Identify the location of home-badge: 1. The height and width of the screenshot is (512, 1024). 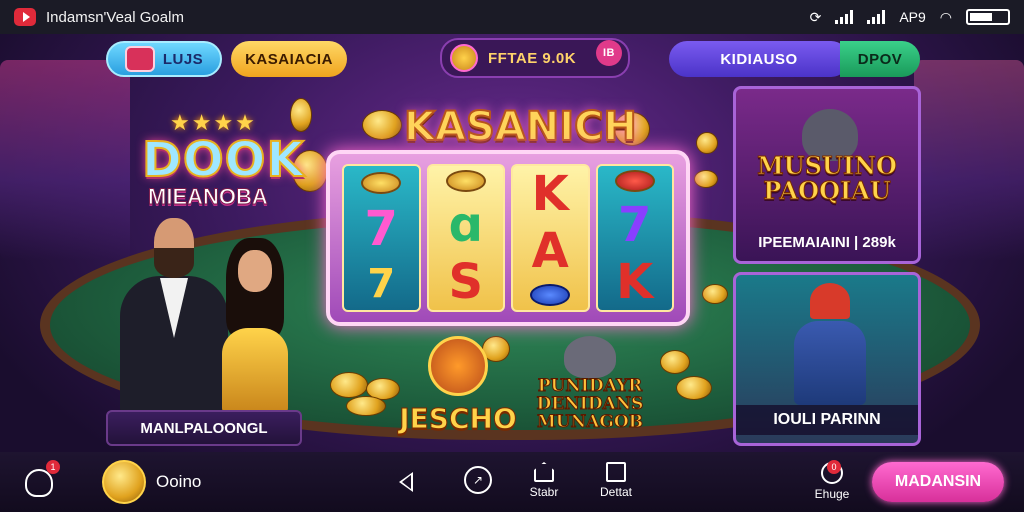
(53, 467).